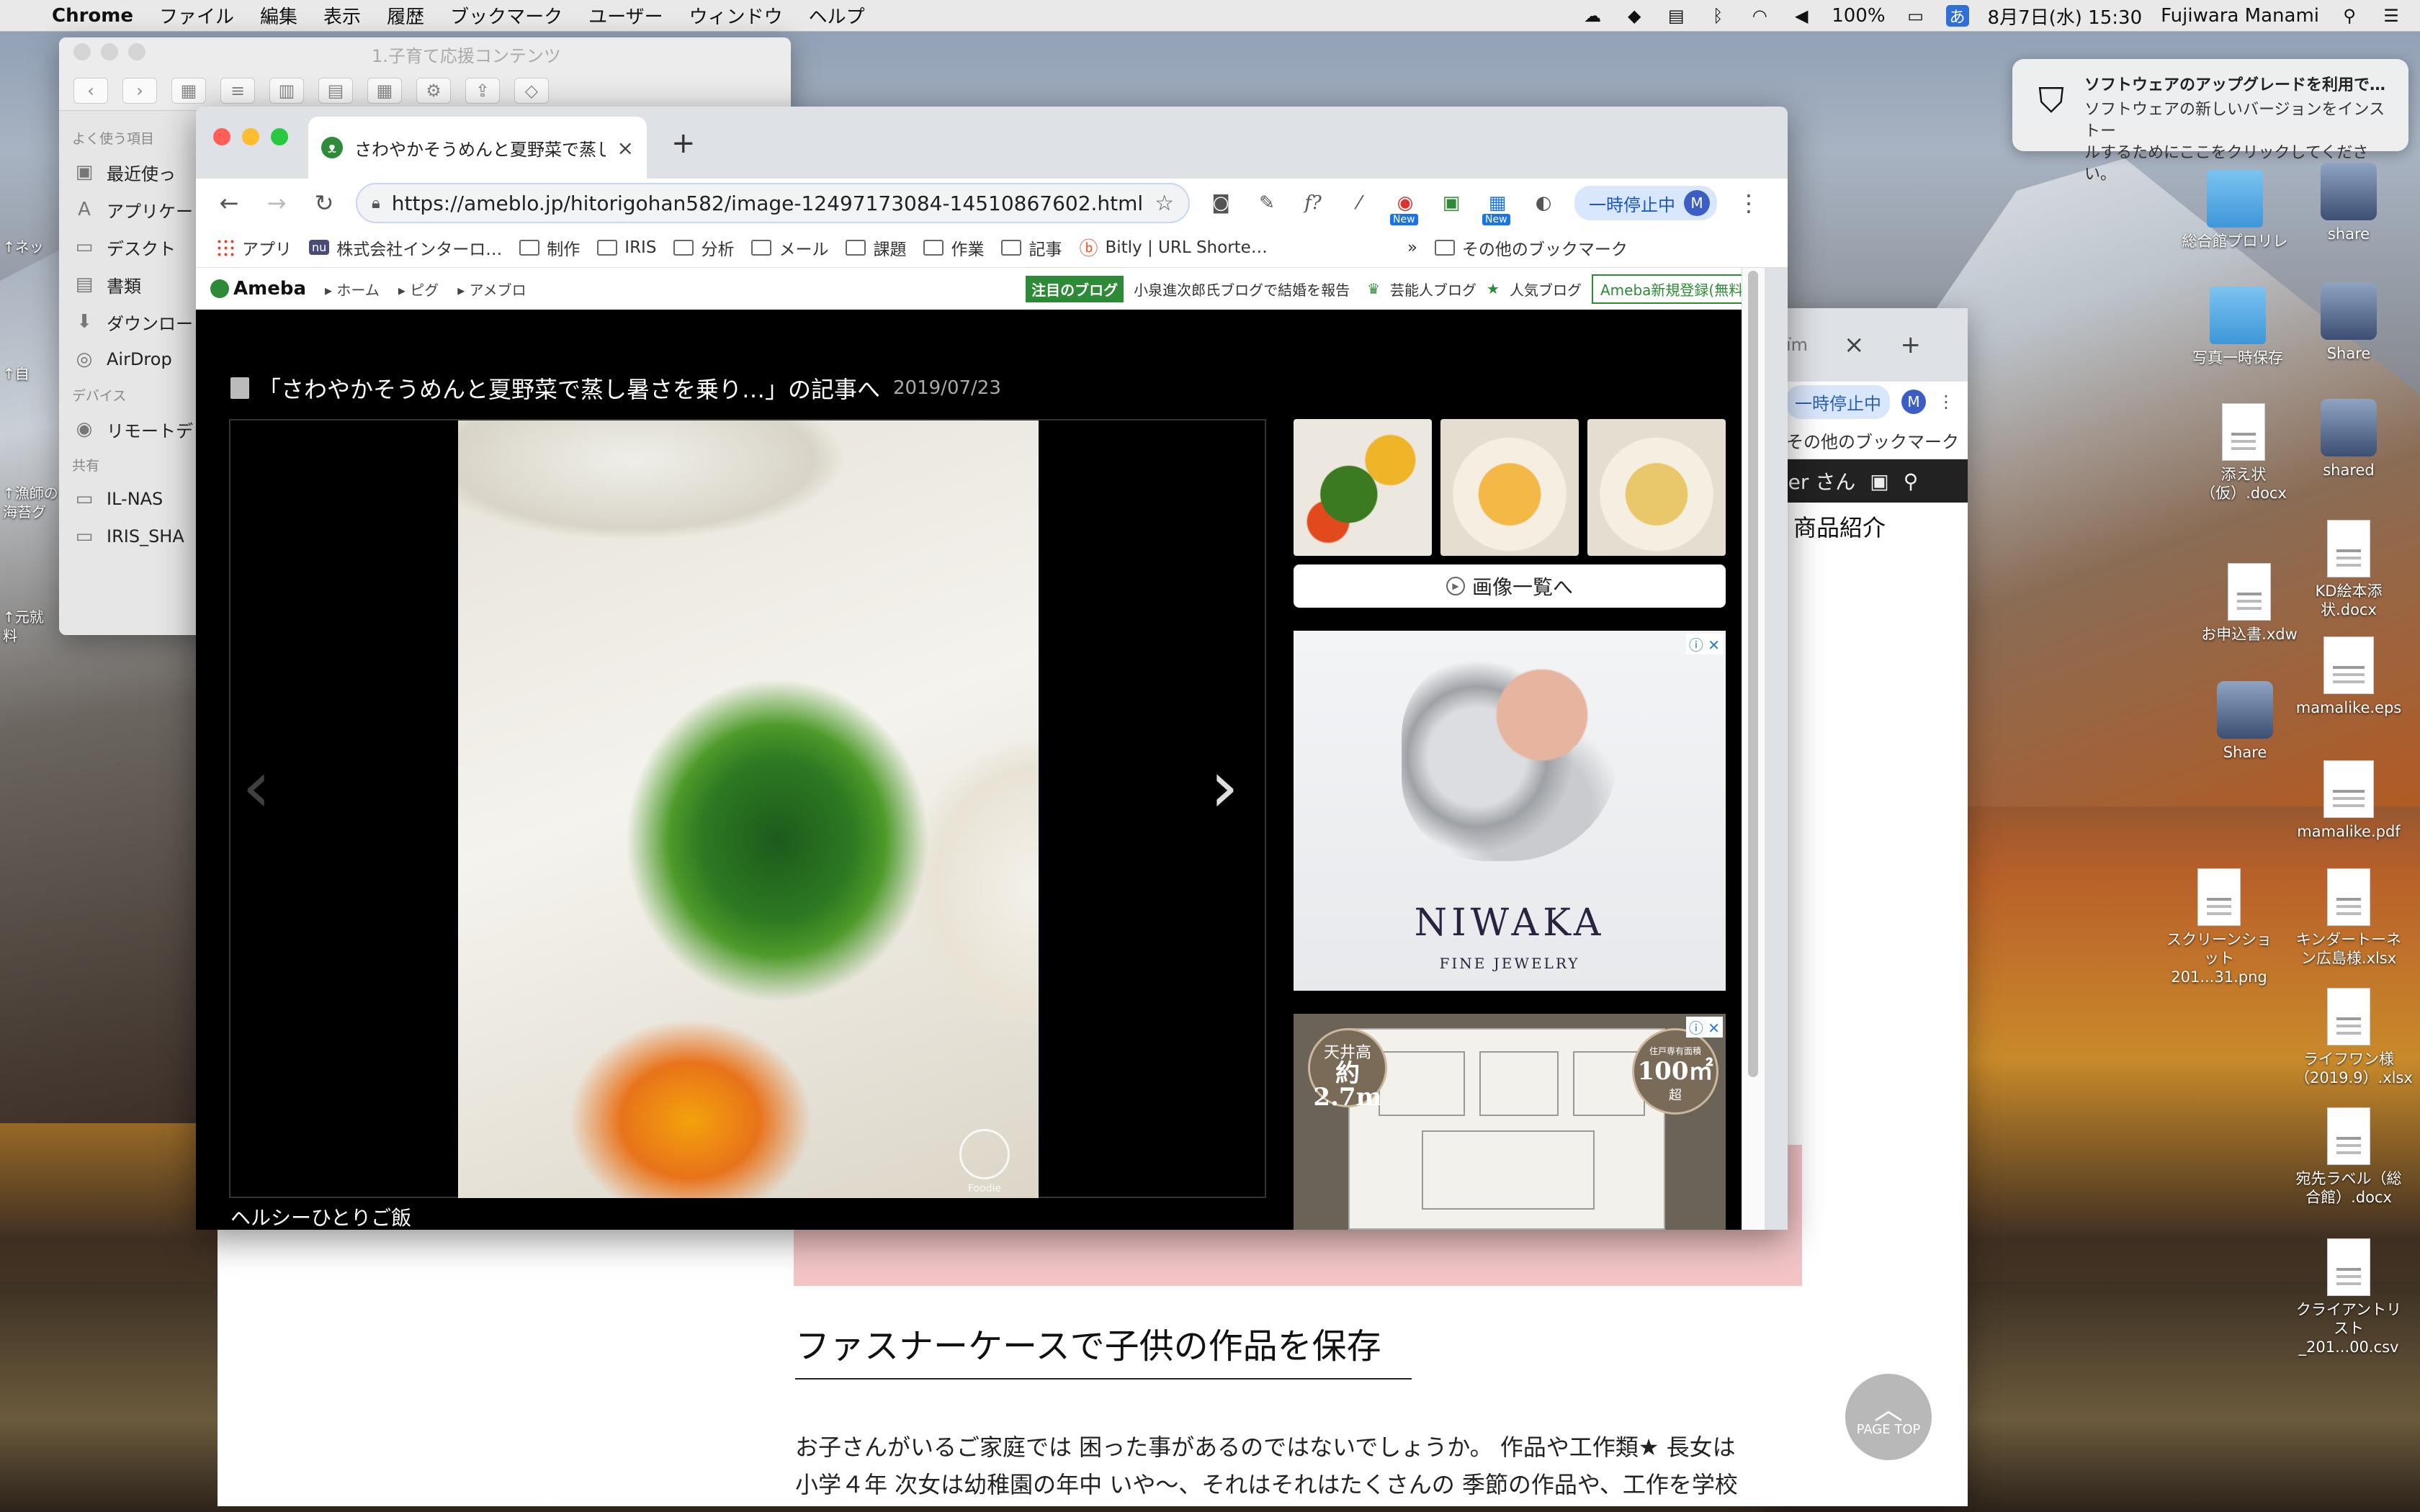 The width and height of the screenshot is (2420, 1512). What do you see at coordinates (549, 247) in the screenshot?
I see `bookmark-folder: 制作` at bounding box center [549, 247].